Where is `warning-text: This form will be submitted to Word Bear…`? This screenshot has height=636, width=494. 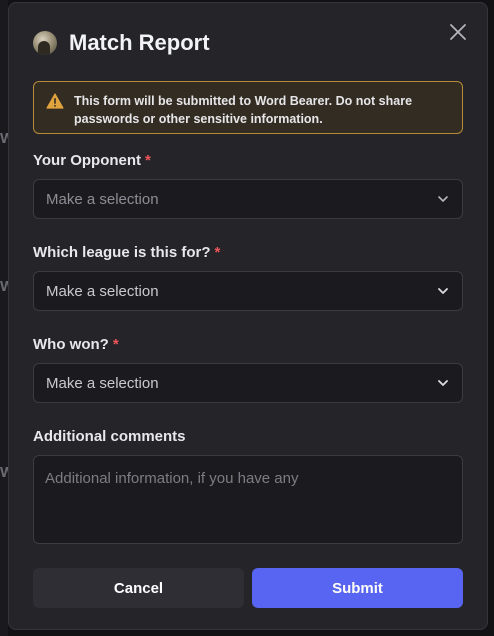
warning-text: This form will be submitted to Word Bear… is located at coordinates (262, 110).